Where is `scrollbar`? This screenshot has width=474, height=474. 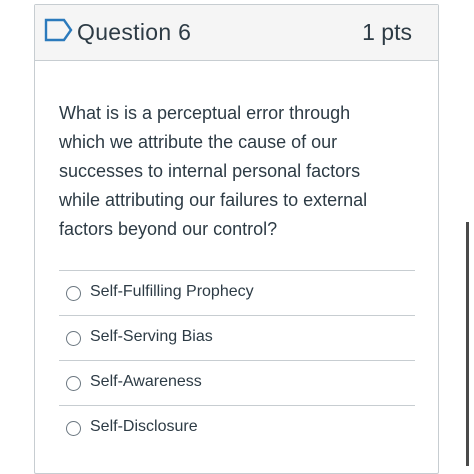 scrollbar is located at coordinates (467, 344).